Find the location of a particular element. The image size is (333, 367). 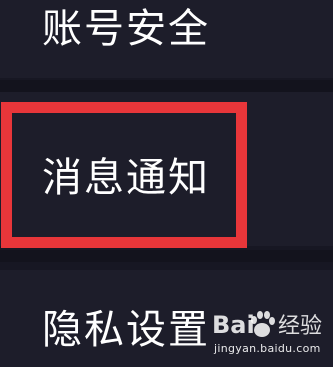

menu-item-label: 消息通知 is located at coordinates (126, 178).